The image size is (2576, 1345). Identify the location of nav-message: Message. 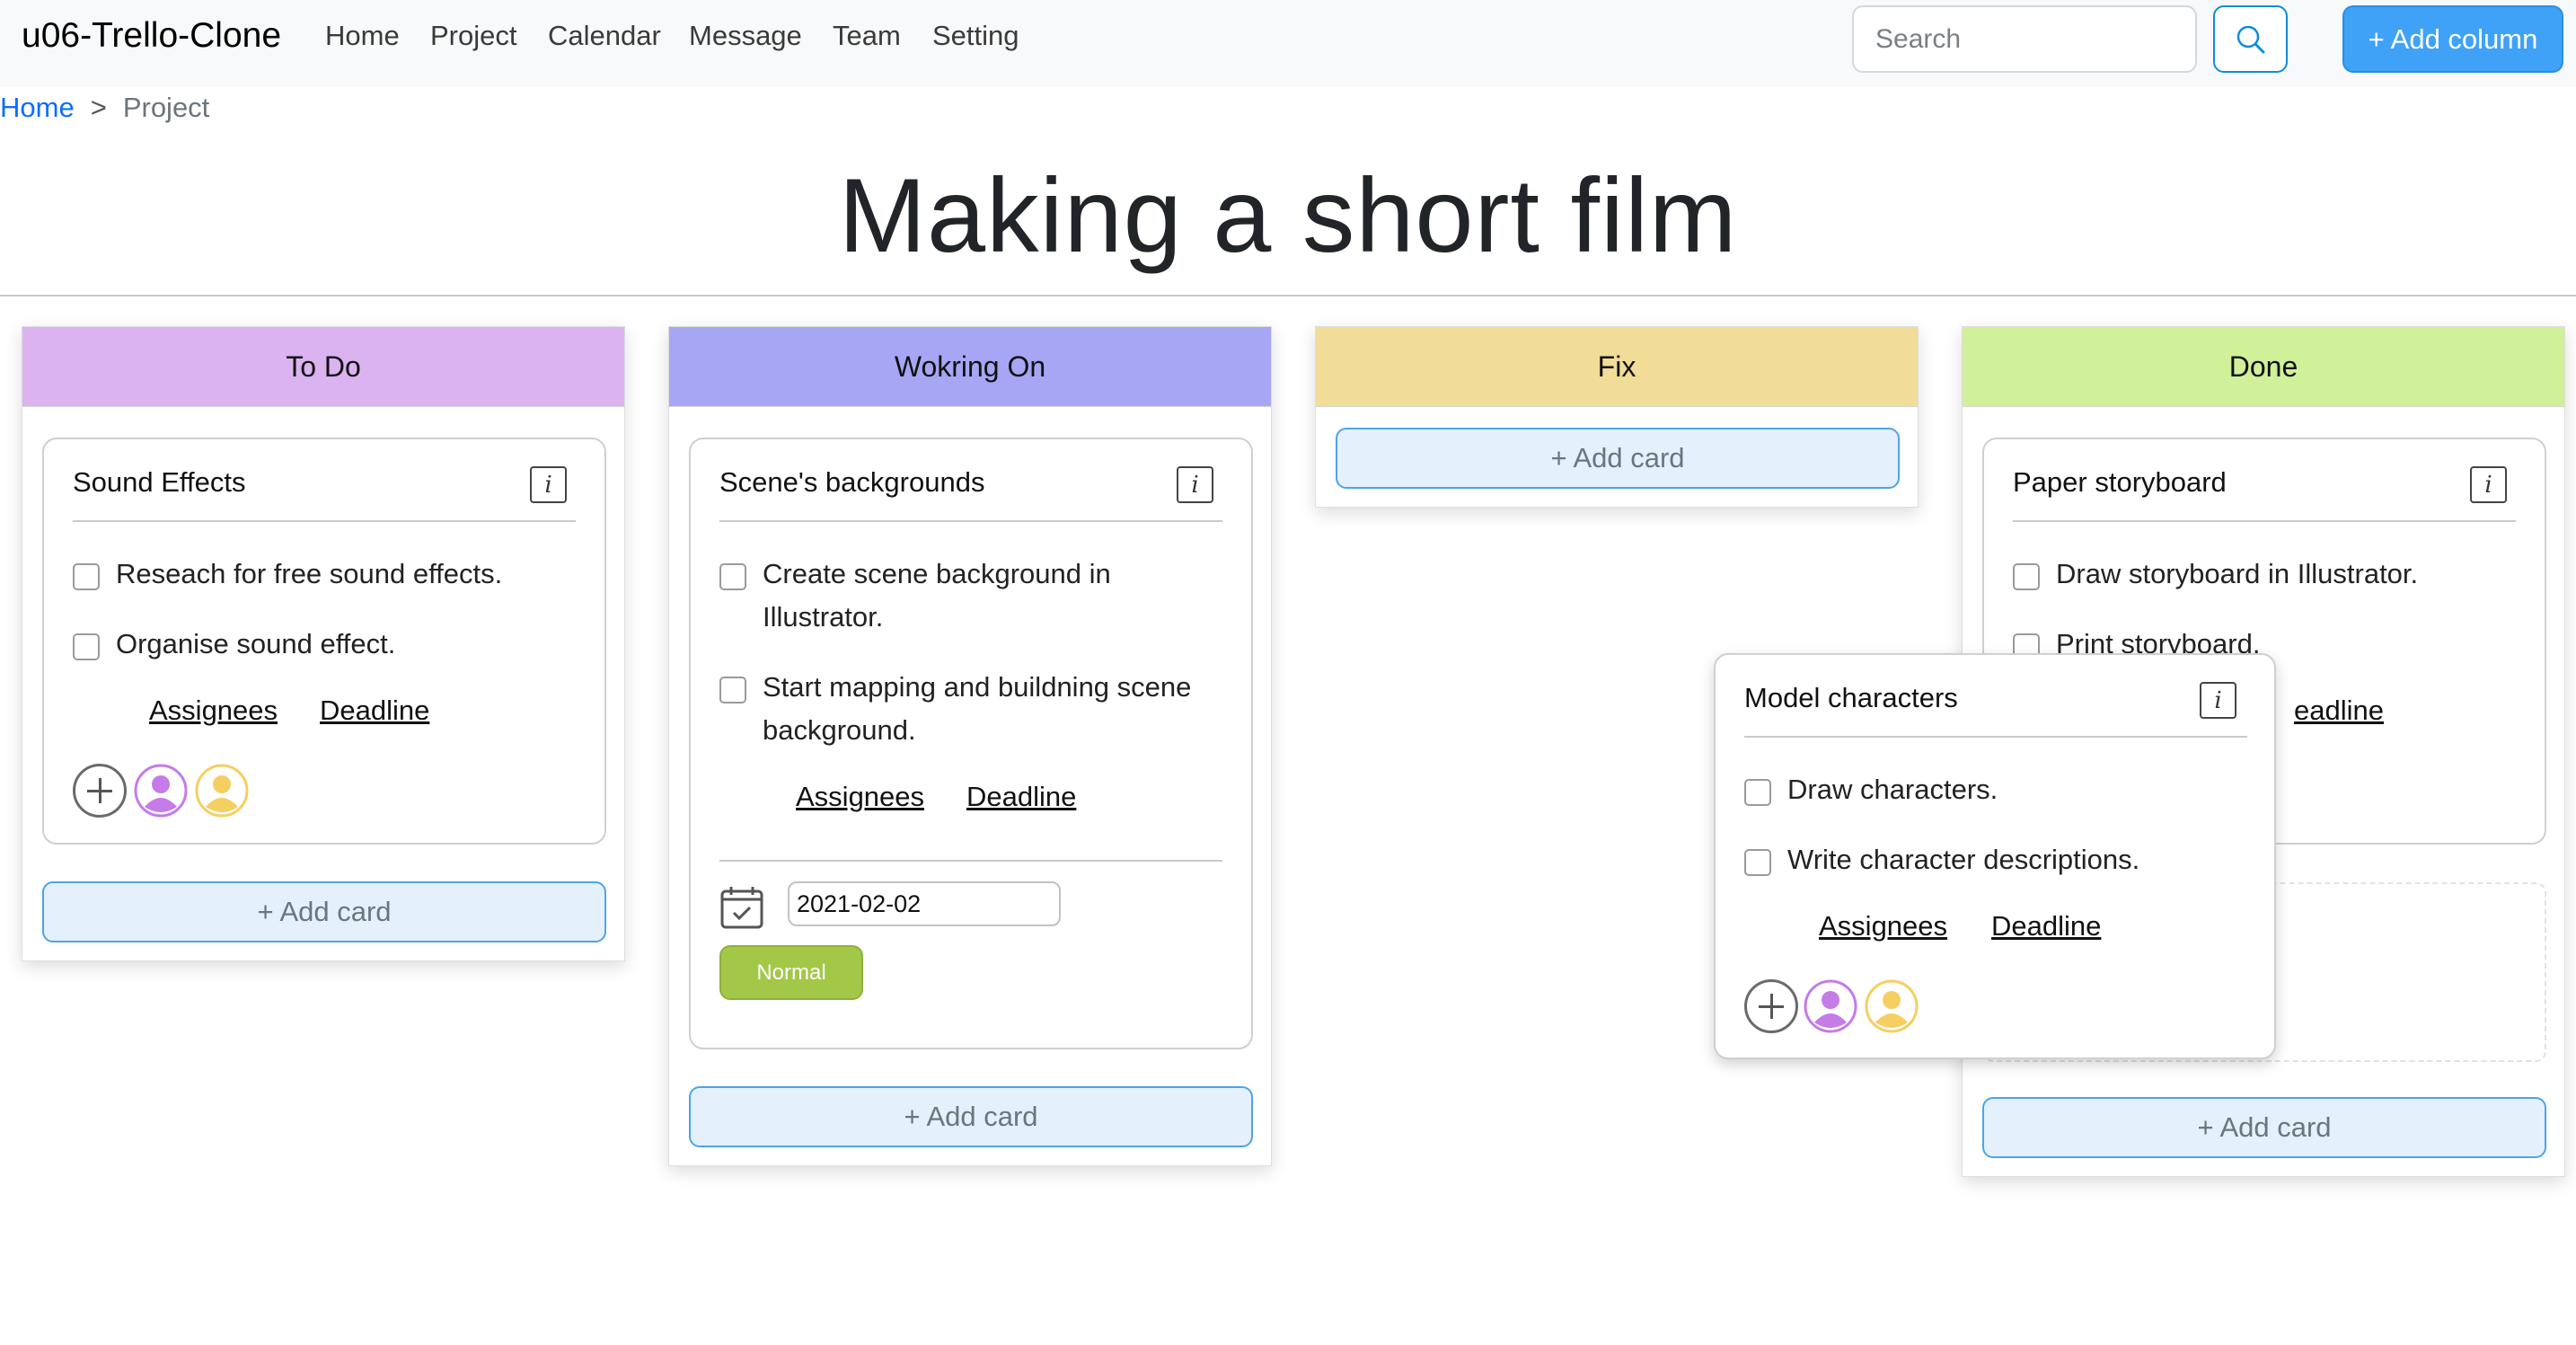
(745, 36).